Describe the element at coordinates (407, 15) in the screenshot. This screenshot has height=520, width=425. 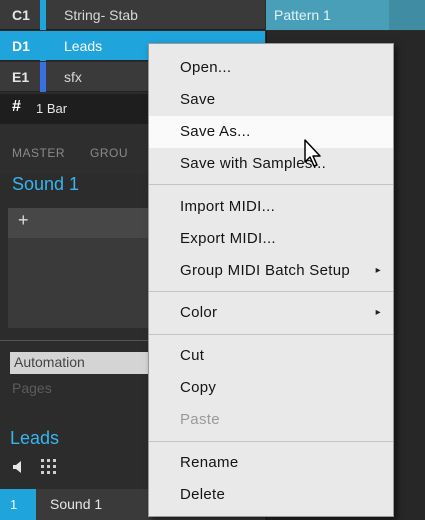
I see `pattern-cell` at that location.